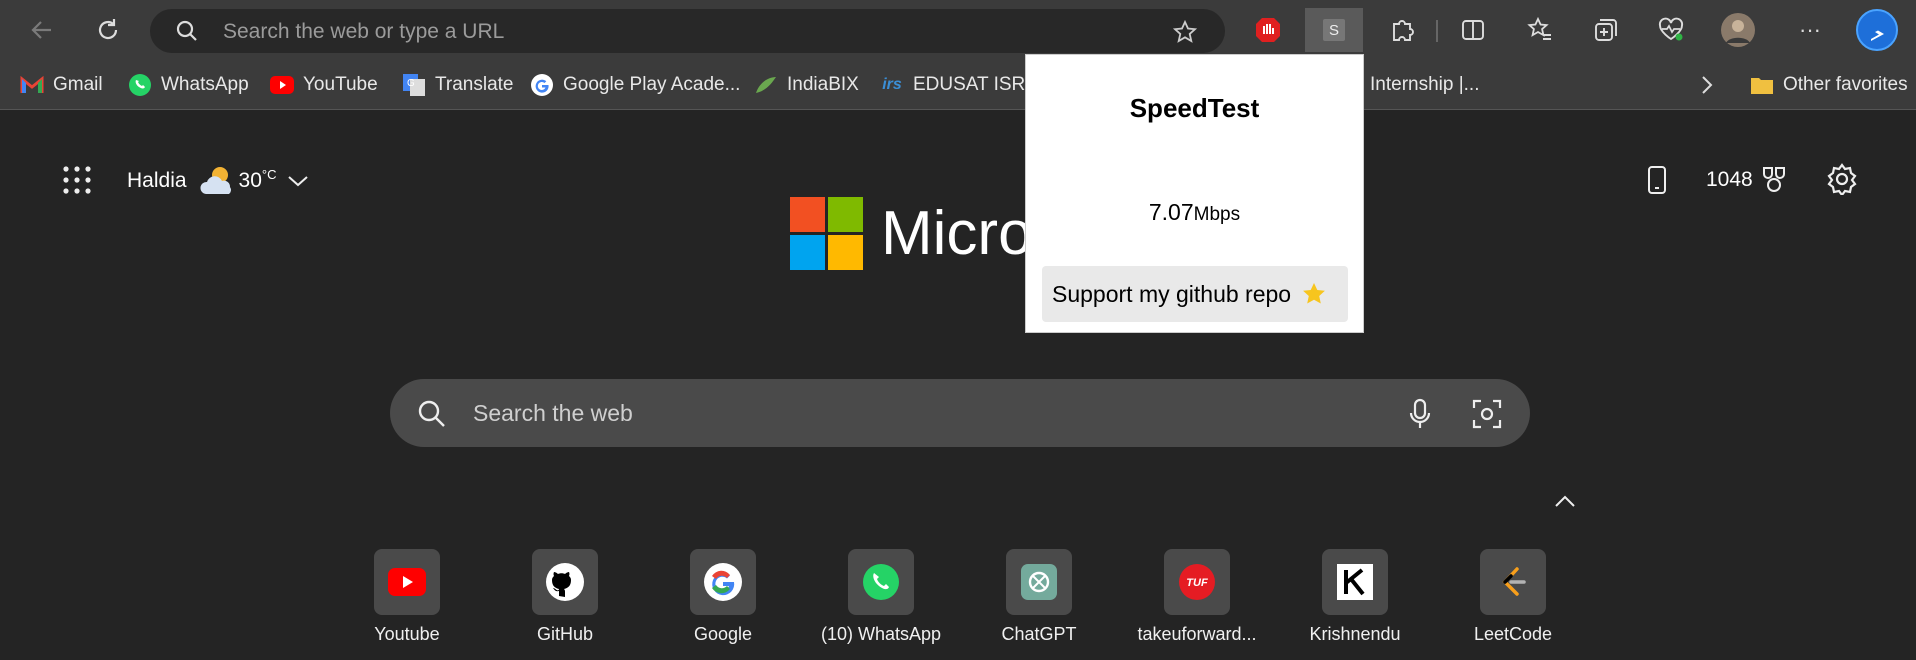  I want to click on quick-link-google: Google, so click(723, 597).